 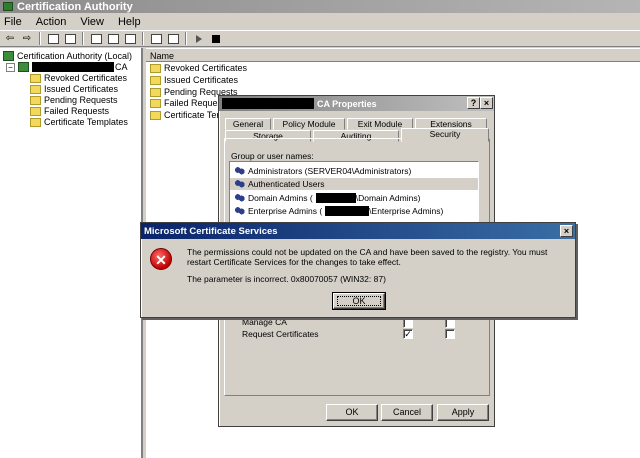 I want to click on help-icon, so click(x=156, y=38).